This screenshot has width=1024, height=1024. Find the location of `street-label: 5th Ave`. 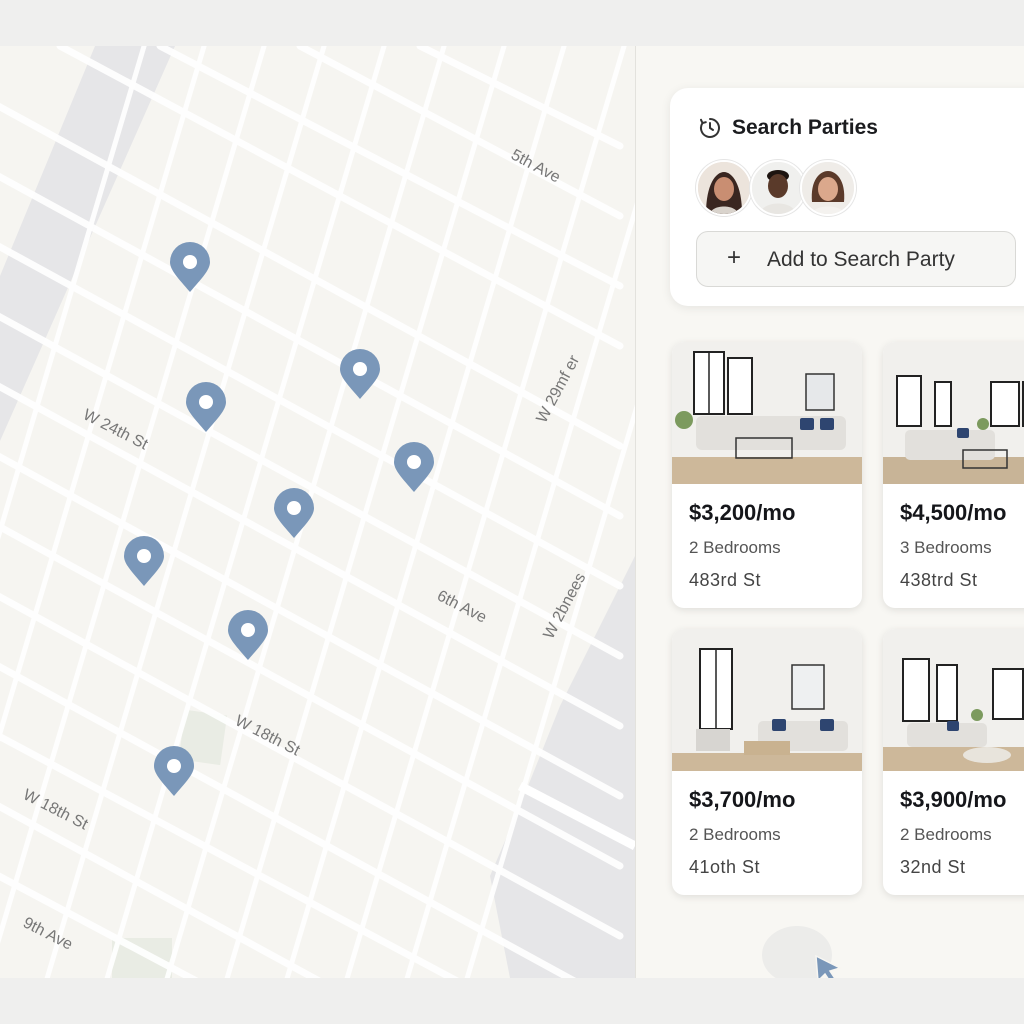

street-label: 5th Ave is located at coordinates (535, 167).